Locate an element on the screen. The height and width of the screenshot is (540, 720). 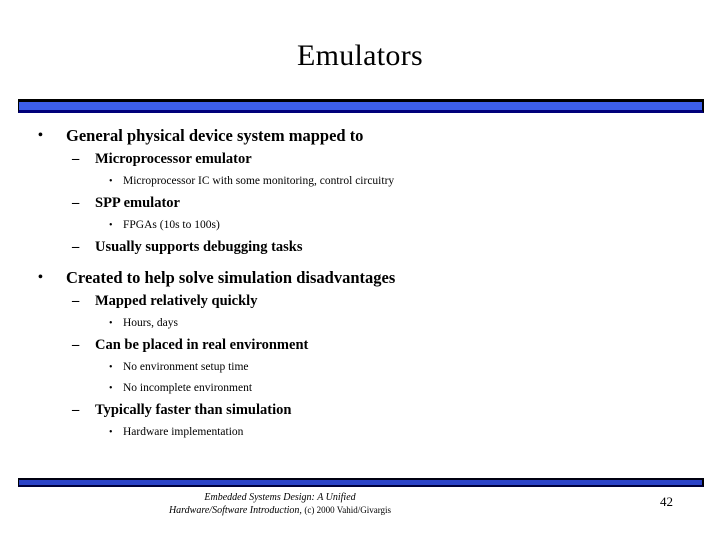
title-divider-bar is located at coordinates (361, 106).